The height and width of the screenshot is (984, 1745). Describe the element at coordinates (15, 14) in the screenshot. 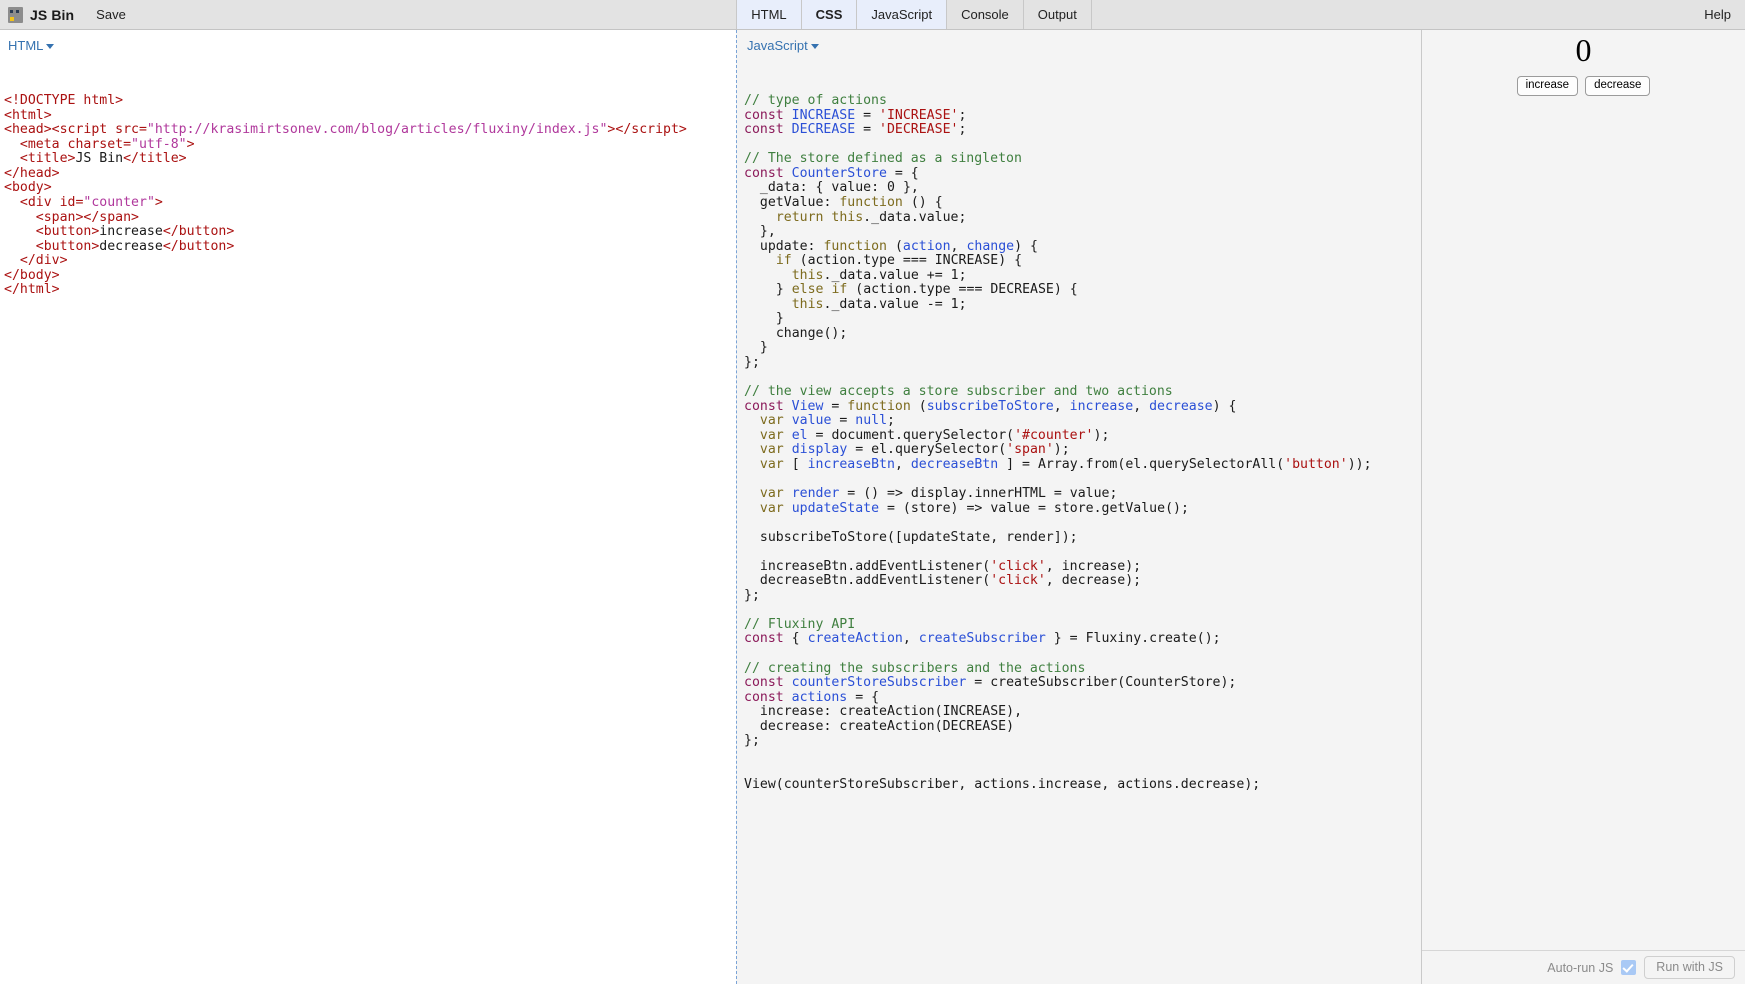

I see `jsbin-robot-icon` at that location.